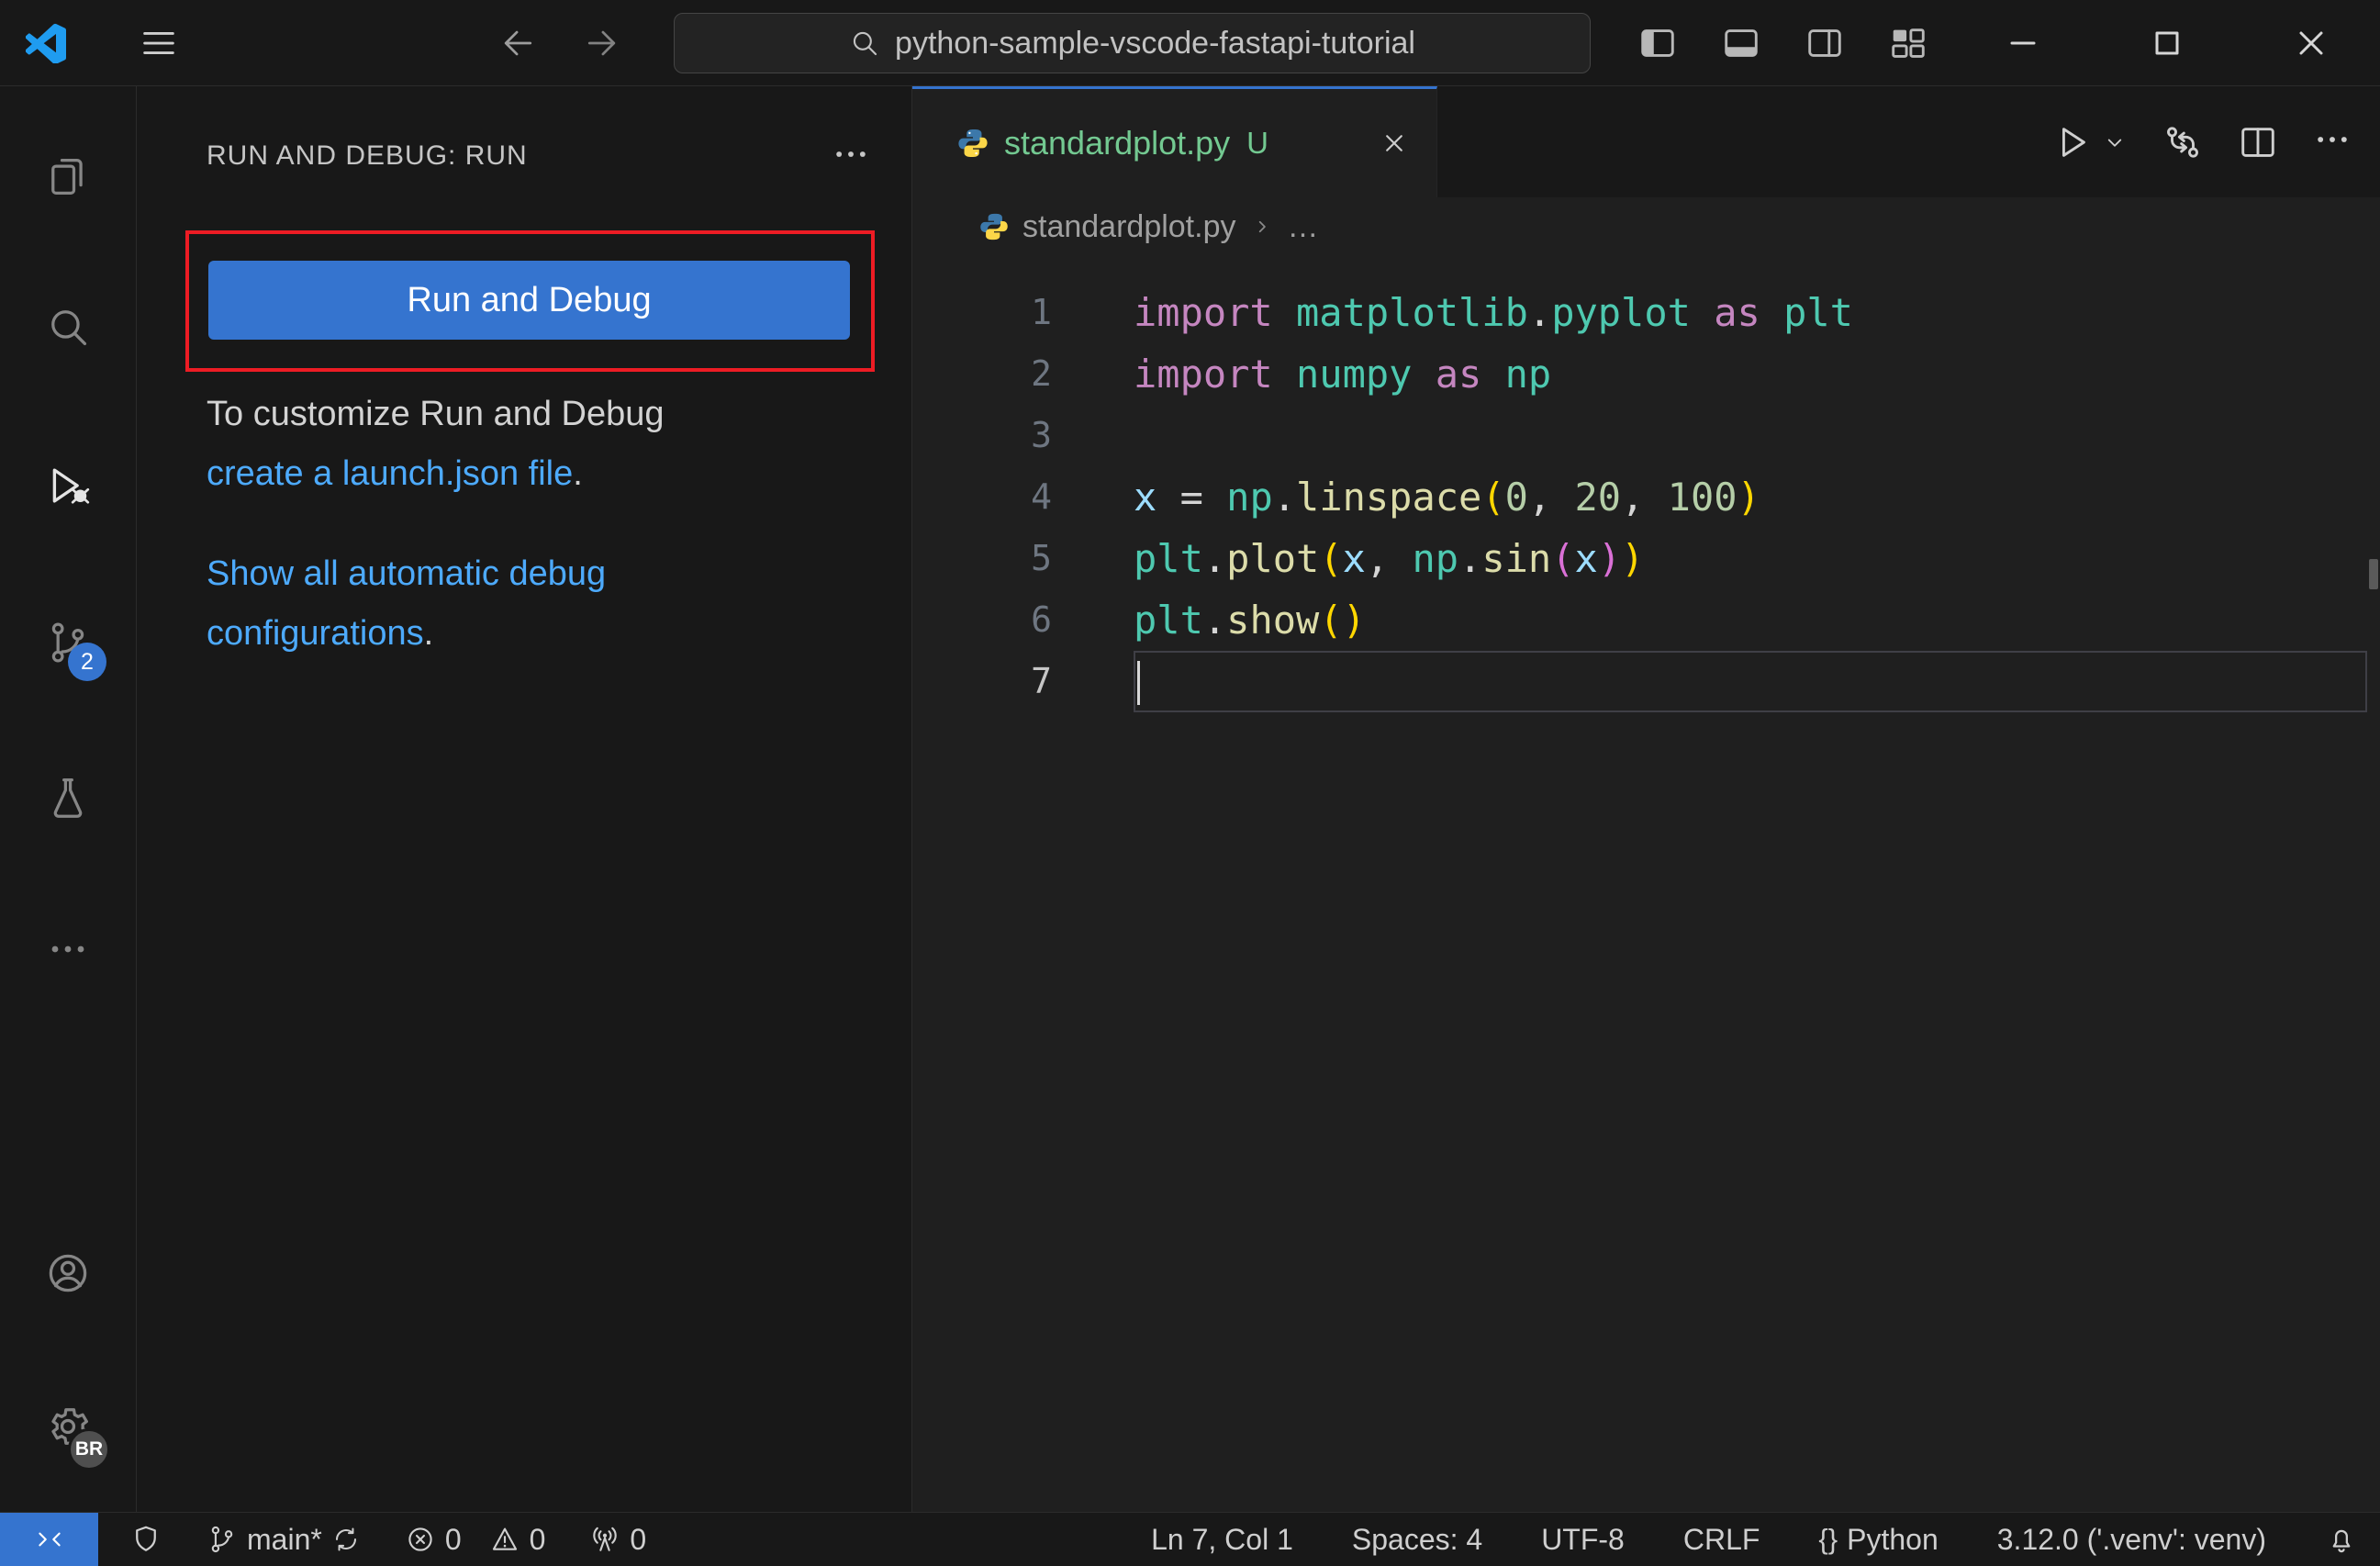  Describe the element at coordinates (1138, 683) in the screenshot. I see `text-cursor` at that location.